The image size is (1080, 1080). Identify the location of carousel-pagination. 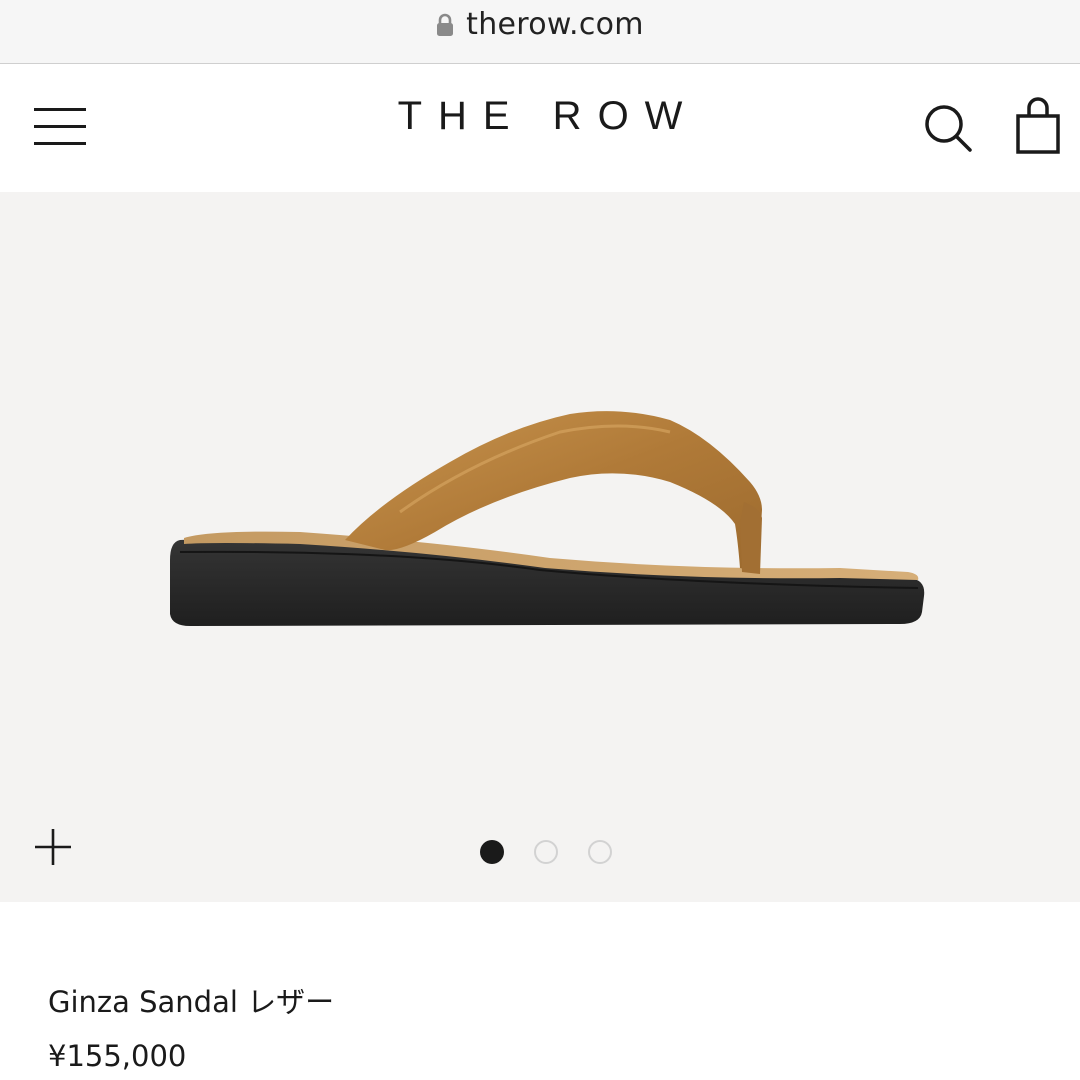
(546, 852).